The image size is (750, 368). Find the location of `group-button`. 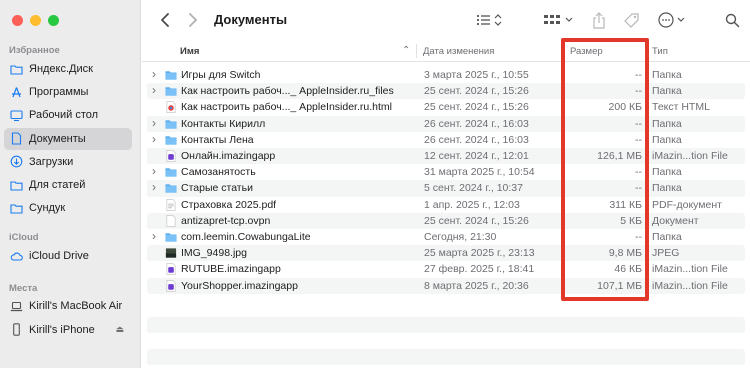

group-button is located at coordinates (559, 20).